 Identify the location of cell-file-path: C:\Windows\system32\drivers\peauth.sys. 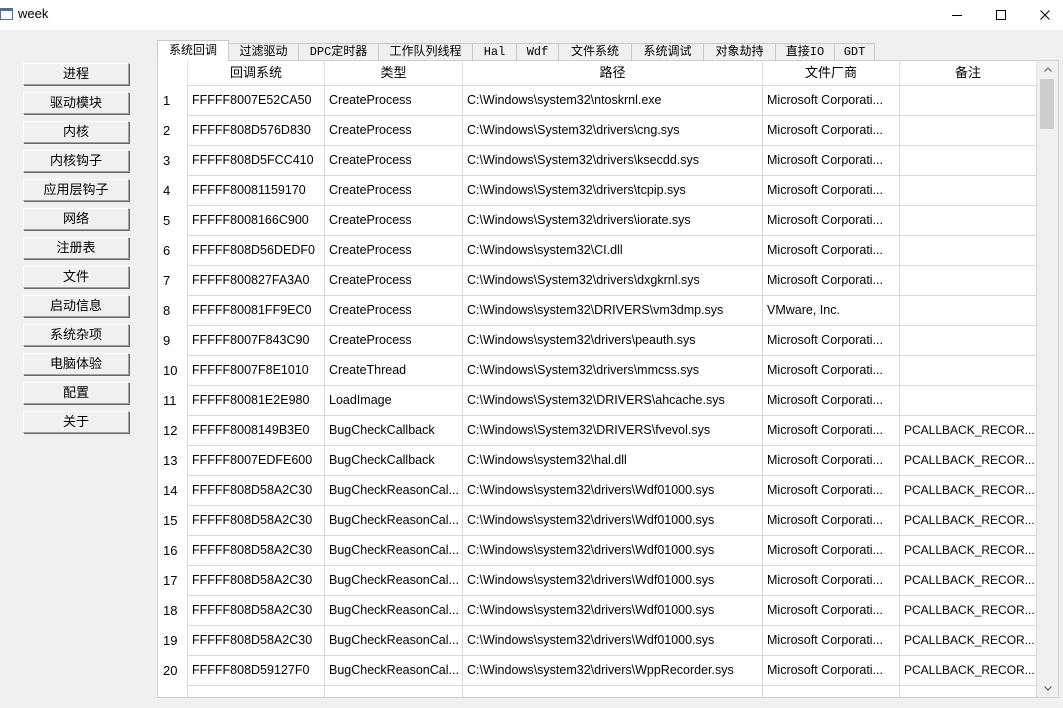
(613, 341).